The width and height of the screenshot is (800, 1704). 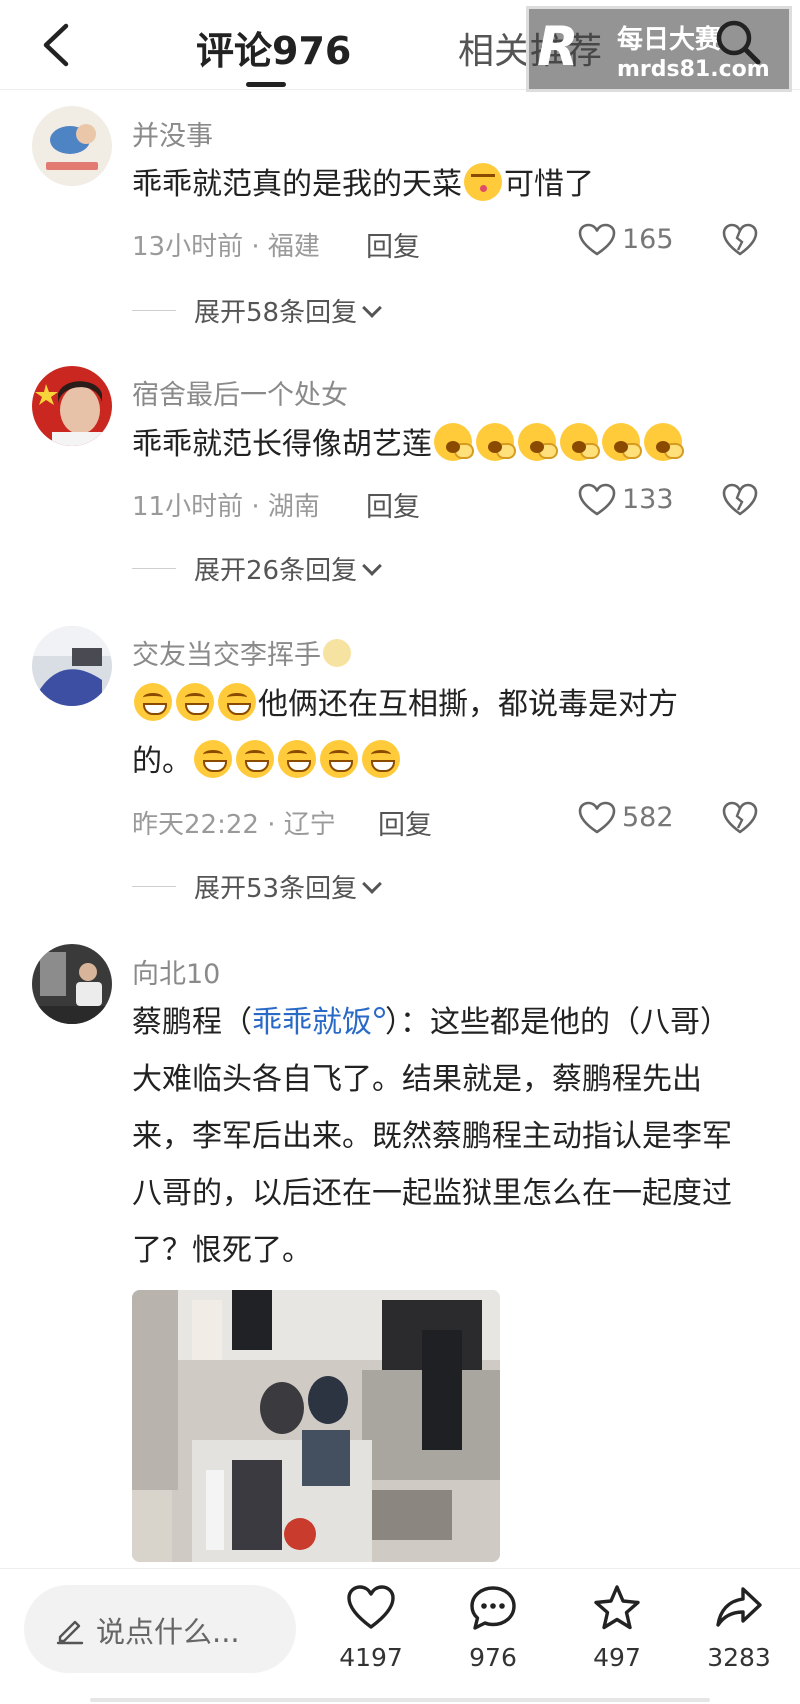 I want to click on comment-username: 宿舍最后一个处女, so click(x=240, y=392).